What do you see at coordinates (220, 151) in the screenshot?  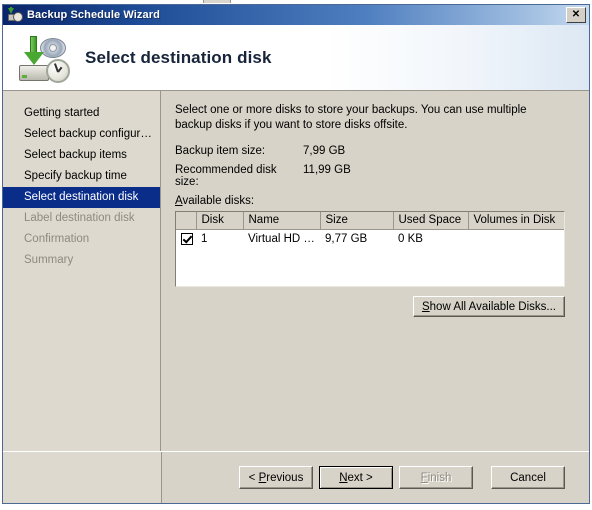 I see `backup-item-size-label: Backup item size:` at bounding box center [220, 151].